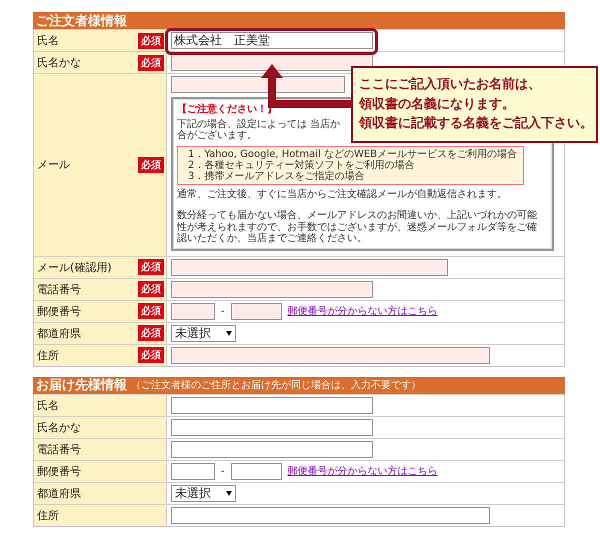  What do you see at coordinates (81, 21) in the screenshot?
I see `section-title: ご注文者様情報` at bounding box center [81, 21].